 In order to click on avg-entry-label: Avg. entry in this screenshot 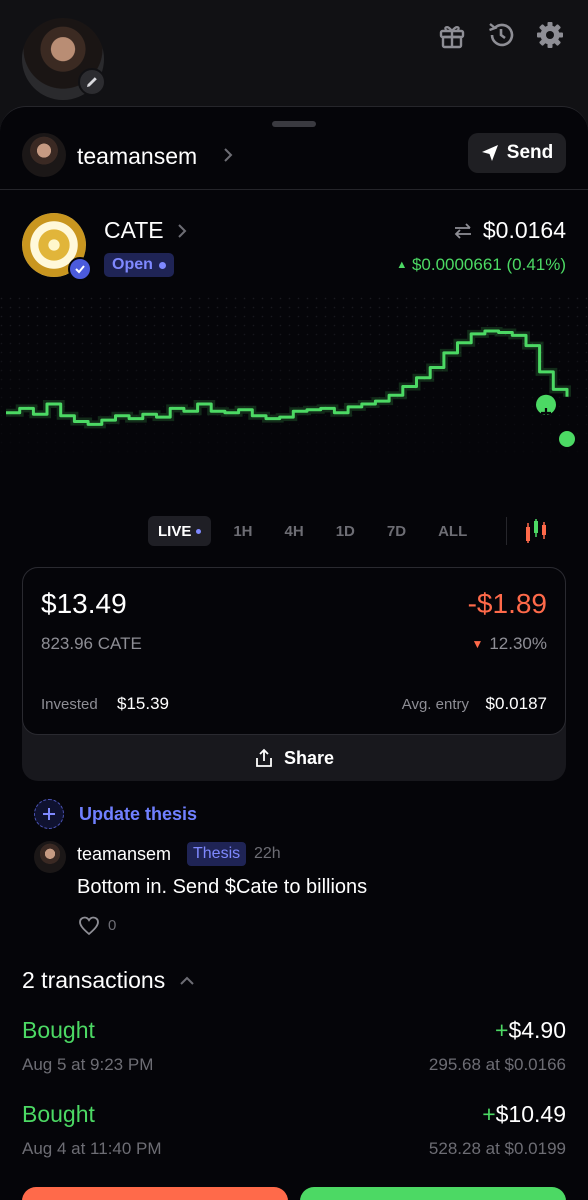, I will do `click(435, 704)`.